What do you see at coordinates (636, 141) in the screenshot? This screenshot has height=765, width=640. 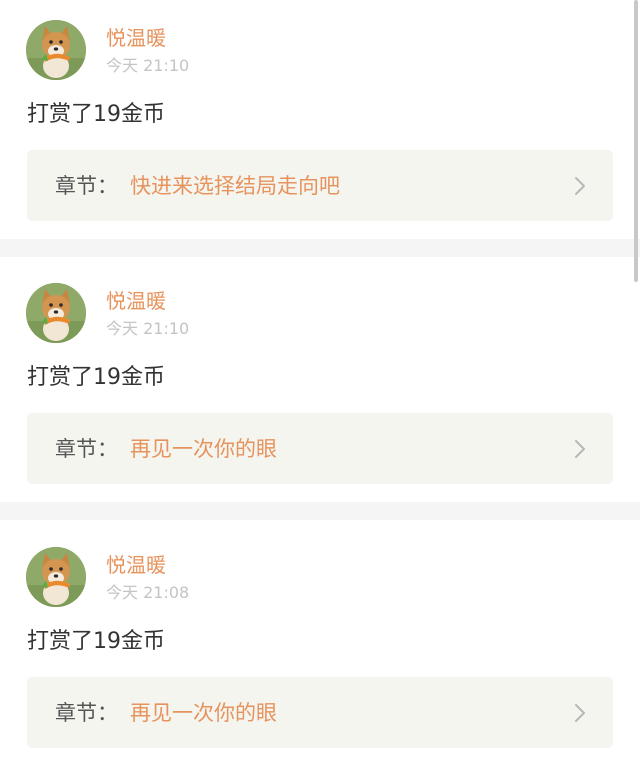 I see `scrollbar` at bounding box center [636, 141].